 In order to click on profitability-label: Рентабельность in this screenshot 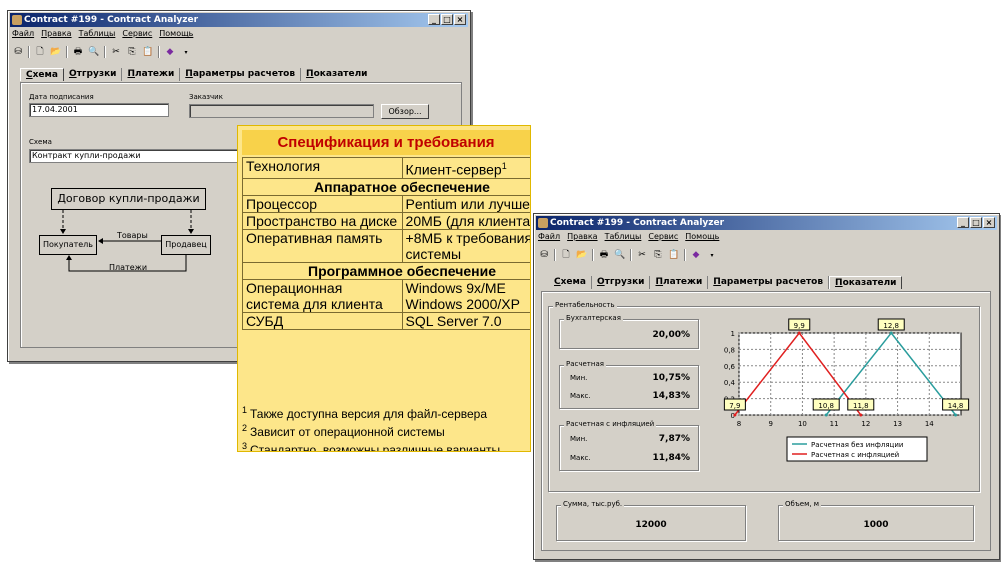, I will do `click(585, 305)`.